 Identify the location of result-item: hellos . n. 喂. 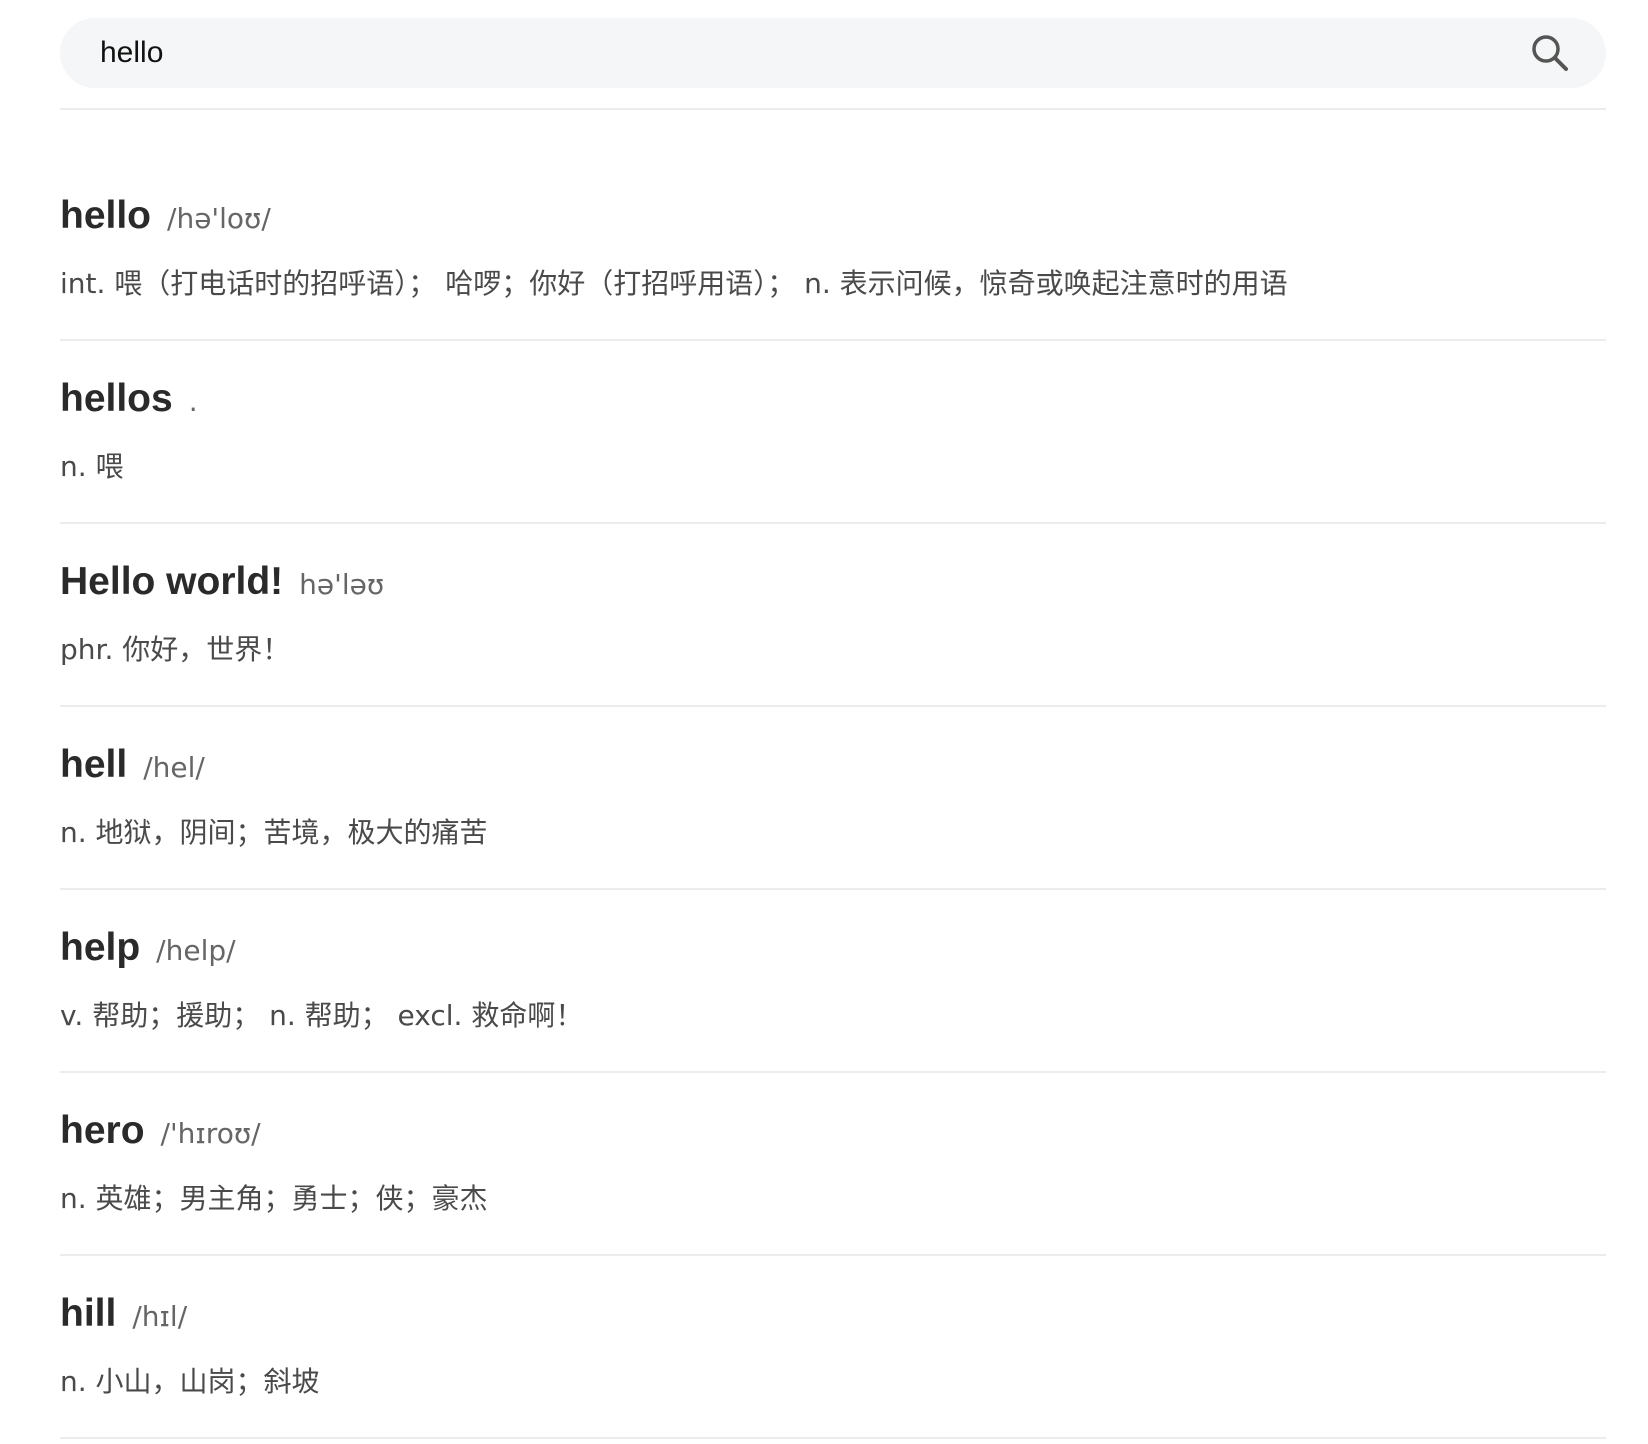
(833, 432).